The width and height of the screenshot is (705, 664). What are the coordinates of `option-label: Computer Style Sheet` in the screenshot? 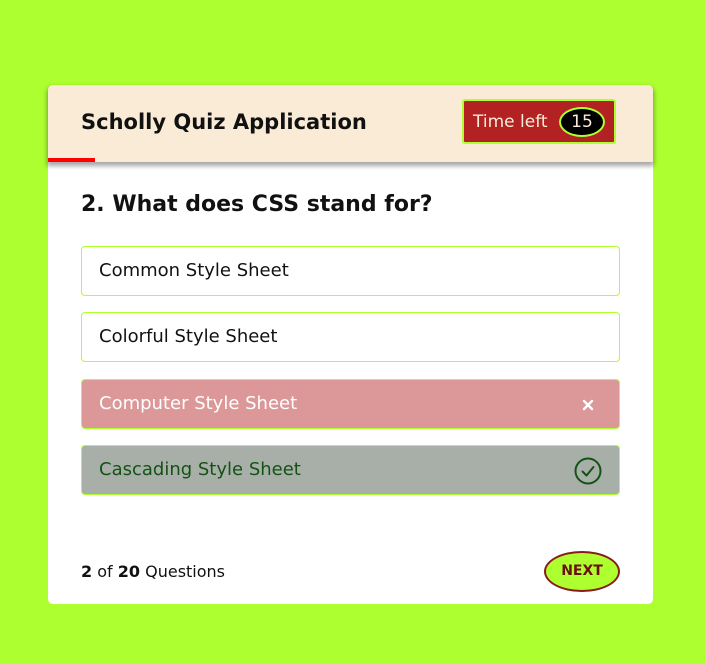 It's located at (198, 403).